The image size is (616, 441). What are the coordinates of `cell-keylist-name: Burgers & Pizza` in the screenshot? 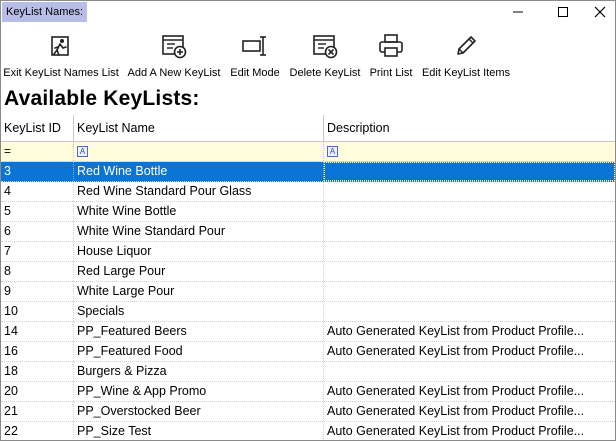 It's located at (199, 371).